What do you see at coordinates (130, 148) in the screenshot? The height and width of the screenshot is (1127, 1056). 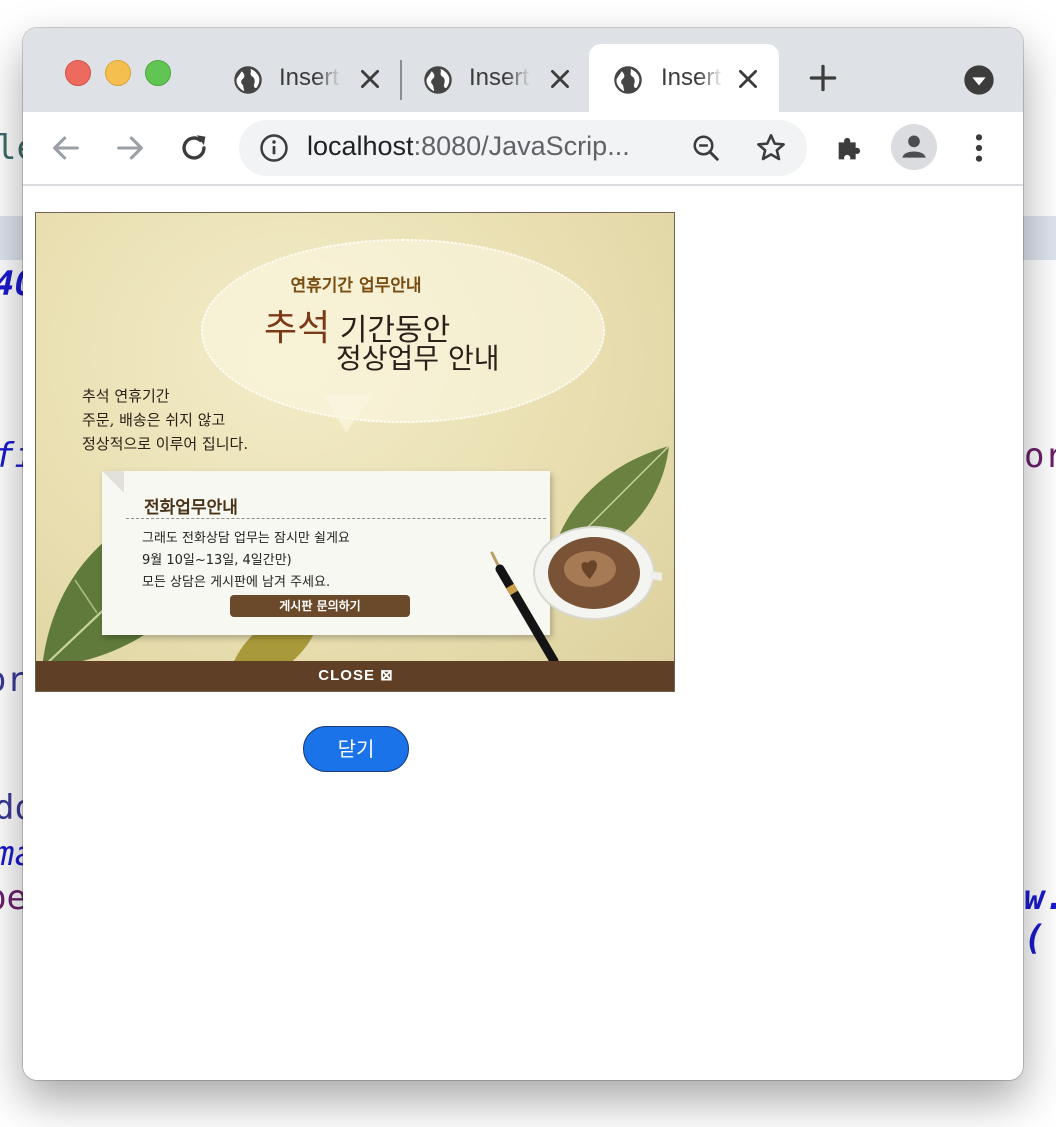 I see `forward-arrow-icon` at bounding box center [130, 148].